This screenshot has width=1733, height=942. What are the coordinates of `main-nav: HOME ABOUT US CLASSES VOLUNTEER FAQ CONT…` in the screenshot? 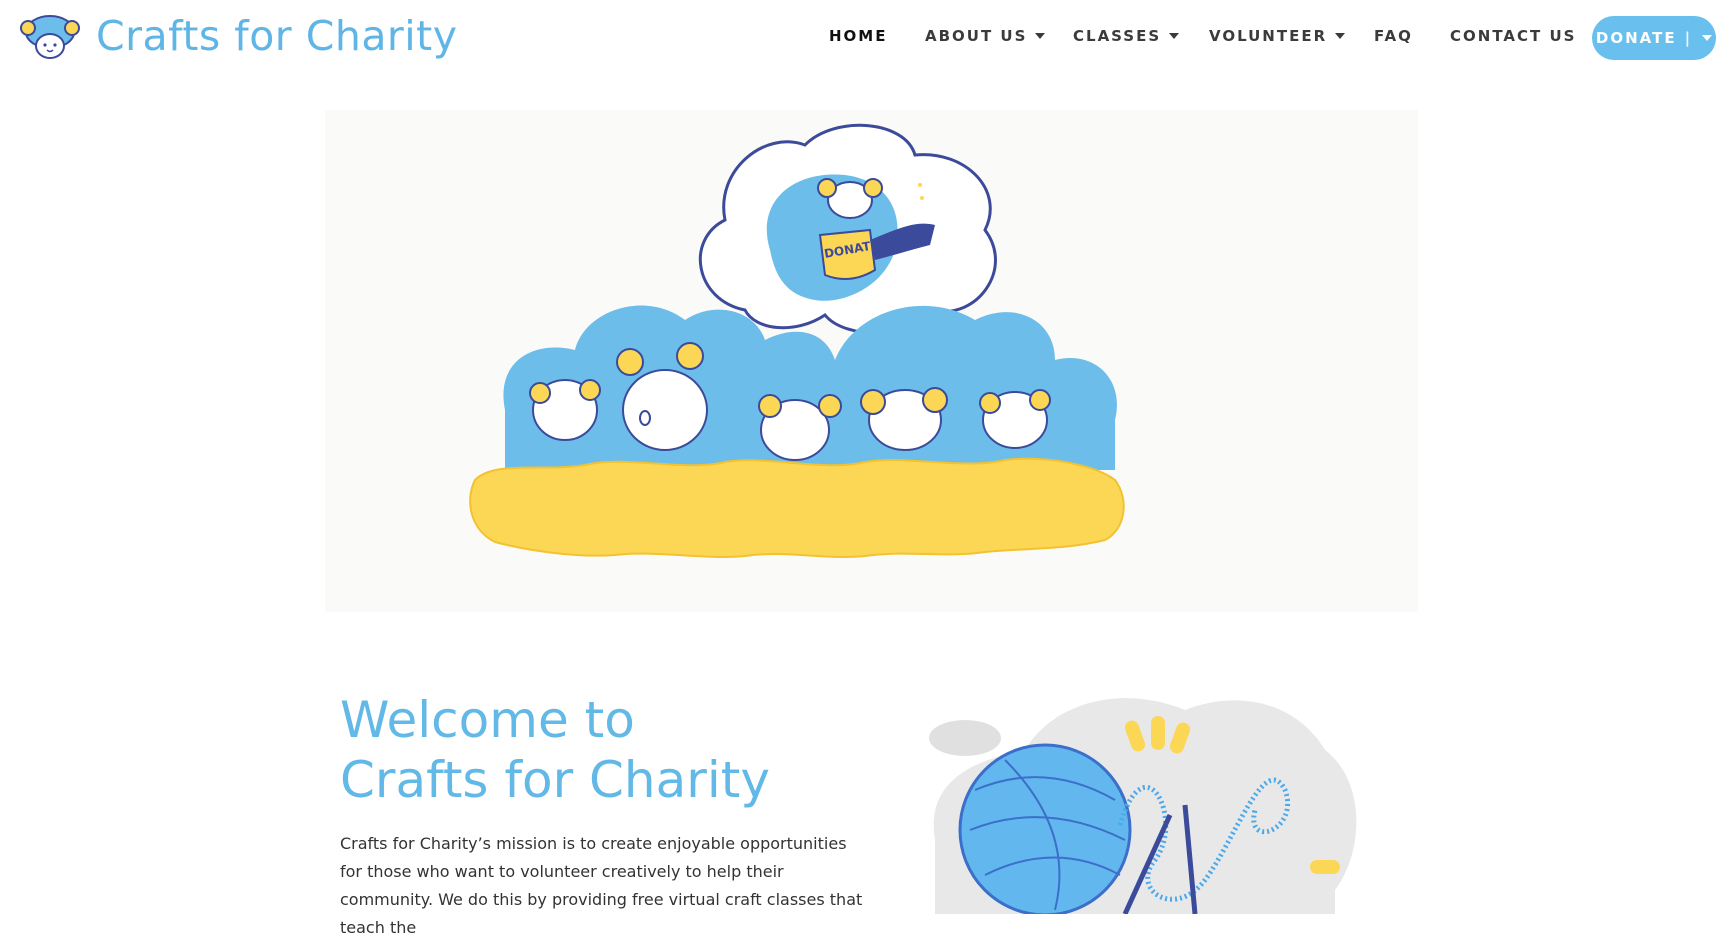 It's located at (866, 38).